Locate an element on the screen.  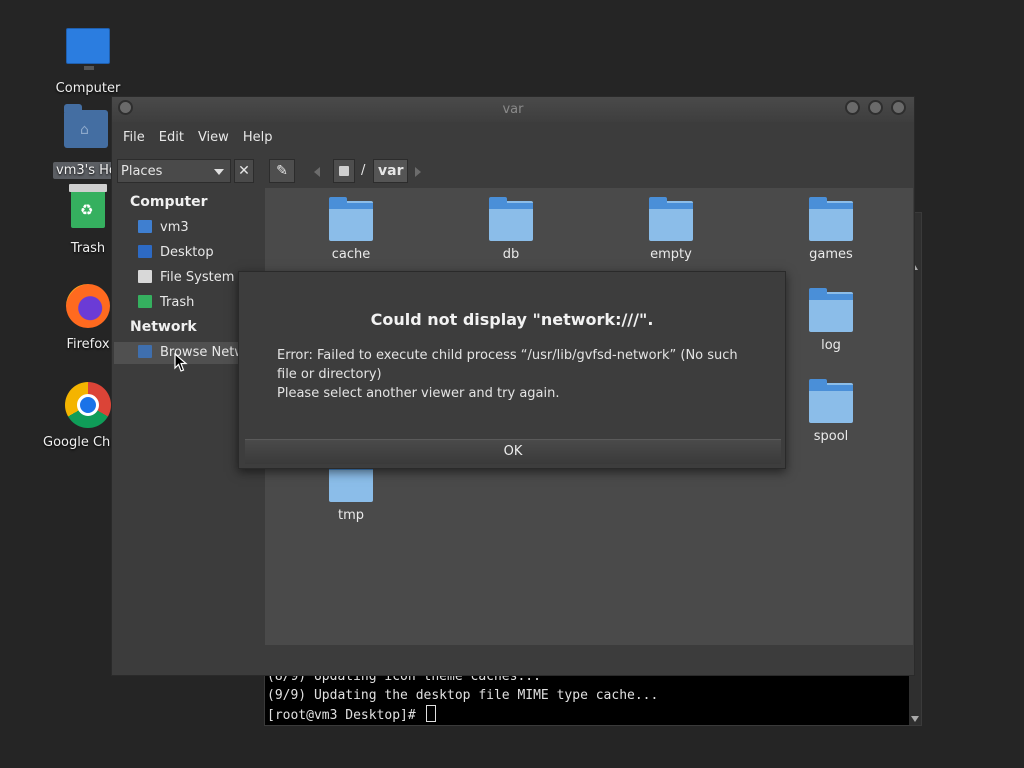
folder-item: empty is located at coordinates (671, 229).